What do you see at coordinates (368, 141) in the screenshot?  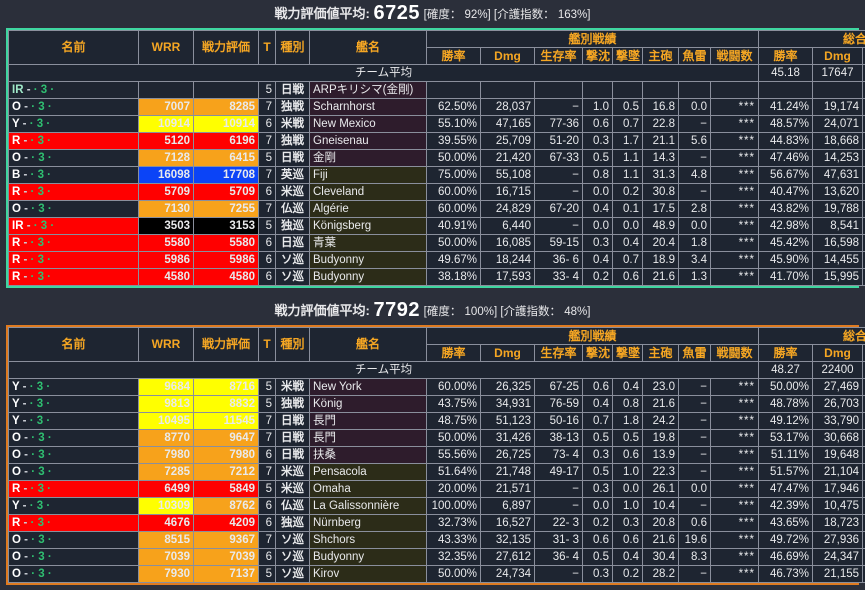 I see `ship-name: Gneisenau` at bounding box center [368, 141].